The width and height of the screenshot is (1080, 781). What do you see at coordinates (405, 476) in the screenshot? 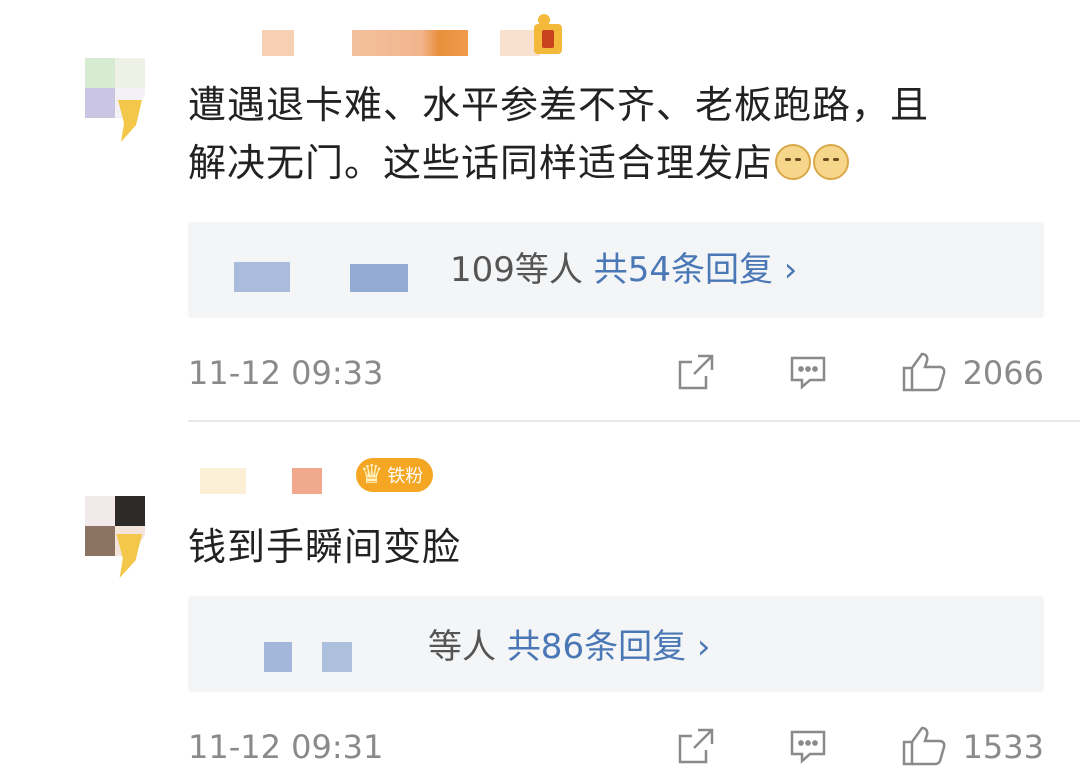
I see `fan-badge-label: 铁粉` at bounding box center [405, 476].